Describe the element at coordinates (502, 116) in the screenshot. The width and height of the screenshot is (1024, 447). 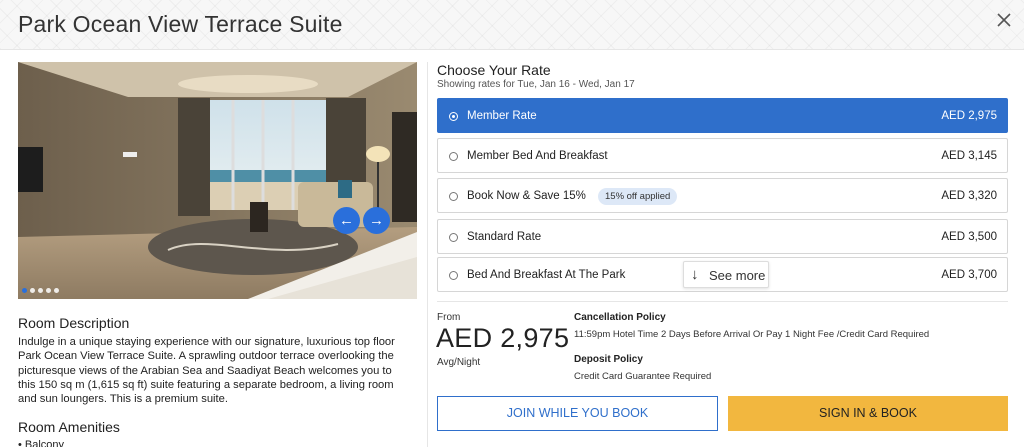
I see `rate-name: Member Rate` at that location.